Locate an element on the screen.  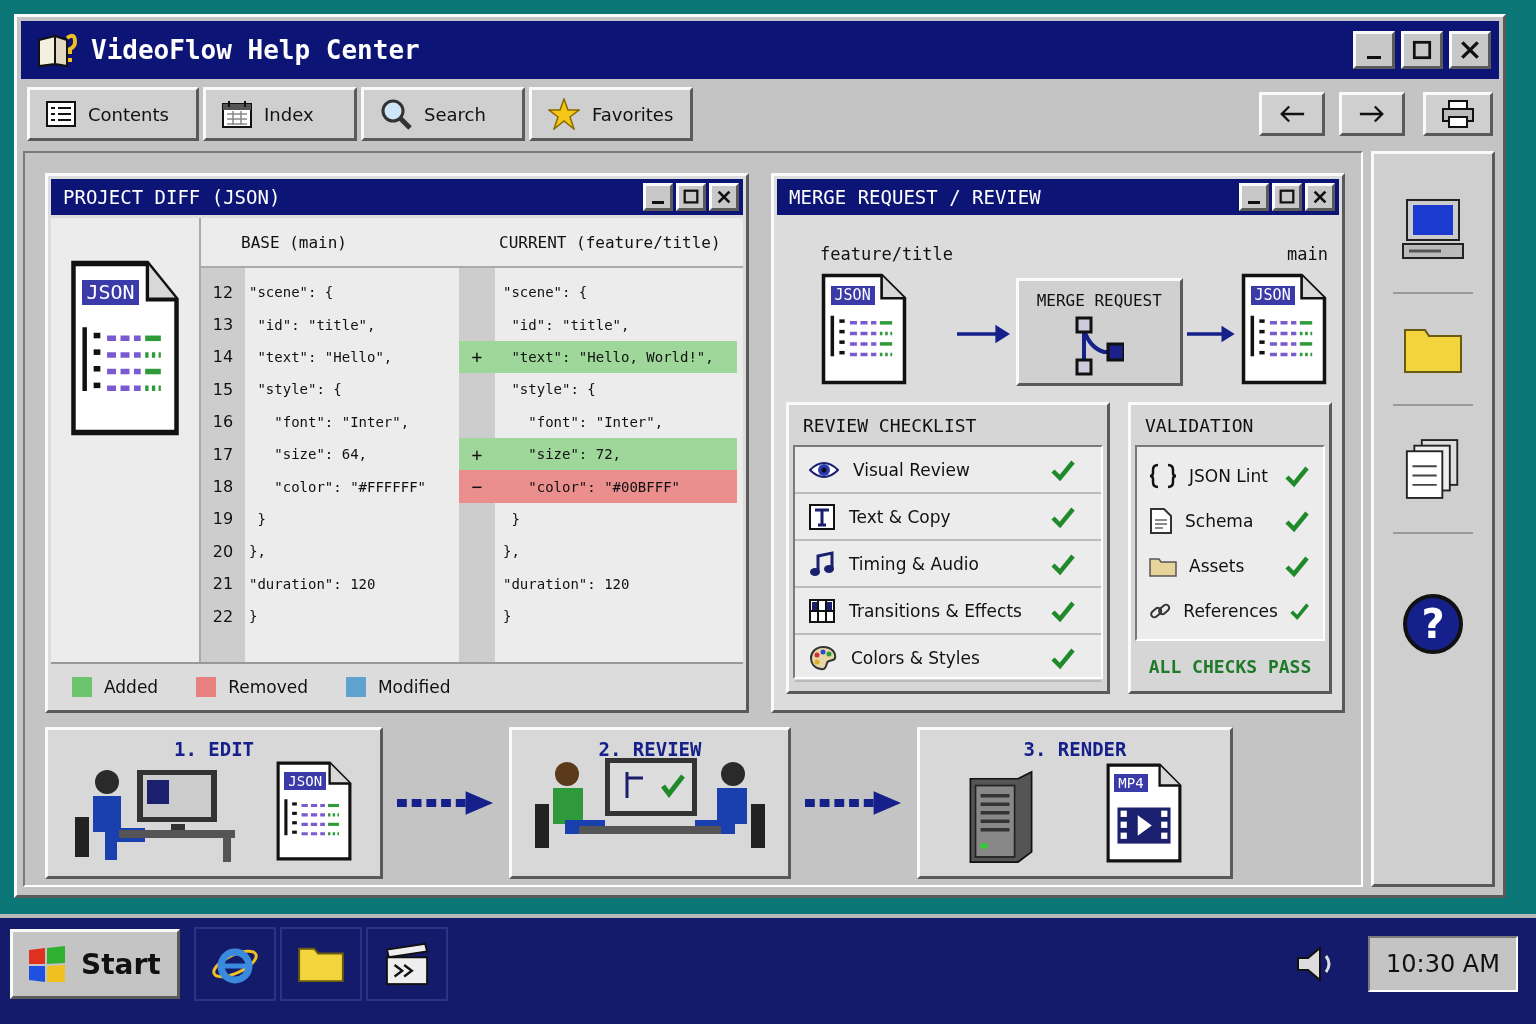
folder-icon is located at coordinates (321, 964).